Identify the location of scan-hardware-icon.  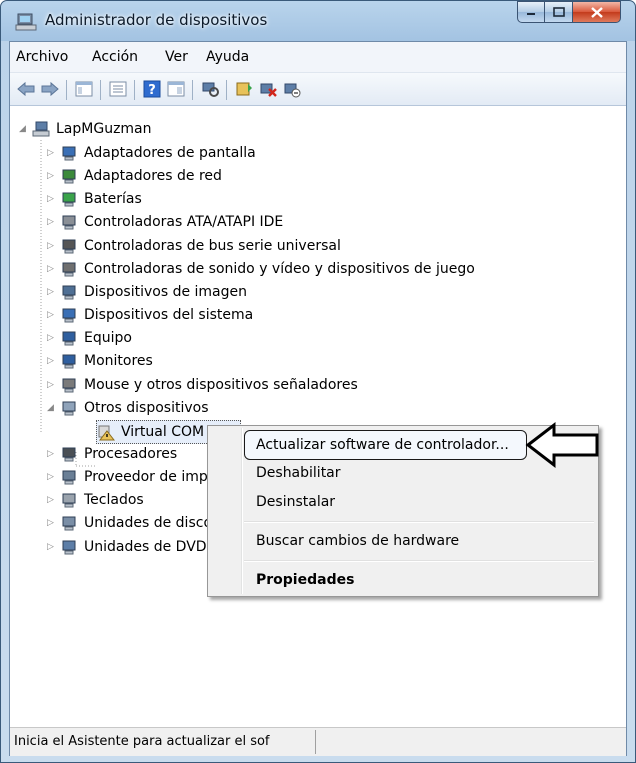
(210, 89).